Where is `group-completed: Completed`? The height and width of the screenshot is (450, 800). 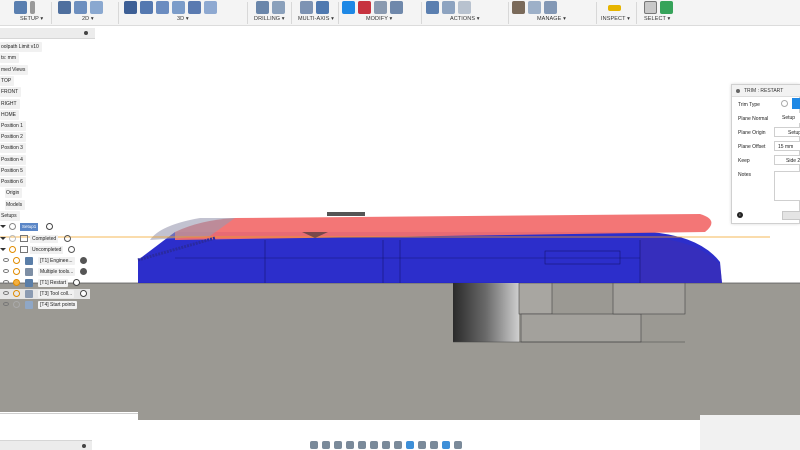 group-completed: Completed is located at coordinates (37, 239).